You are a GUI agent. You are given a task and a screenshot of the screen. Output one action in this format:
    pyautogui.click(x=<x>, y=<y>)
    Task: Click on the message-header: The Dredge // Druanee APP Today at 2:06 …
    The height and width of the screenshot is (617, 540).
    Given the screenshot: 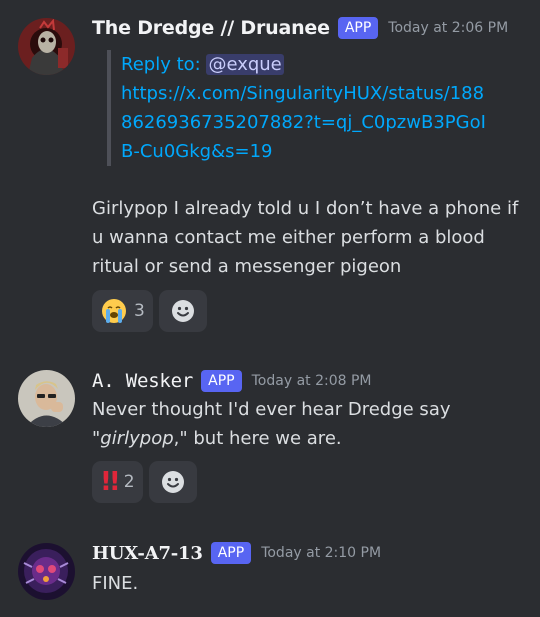 What is the action you would take?
    pyautogui.click(x=300, y=28)
    